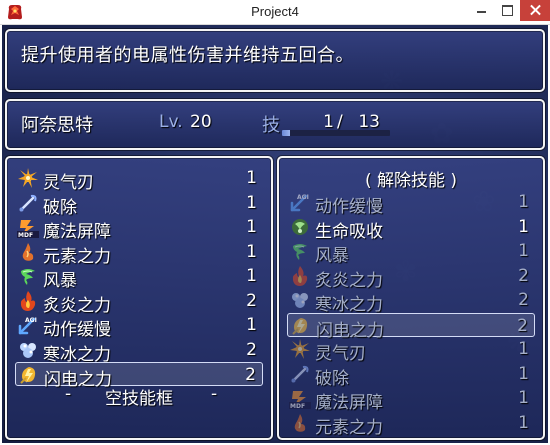 The height and width of the screenshot is (445, 550). Describe the element at coordinates (139, 302) in the screenshot. I see `skill-list-row: 炙炎之力 2` at that location.